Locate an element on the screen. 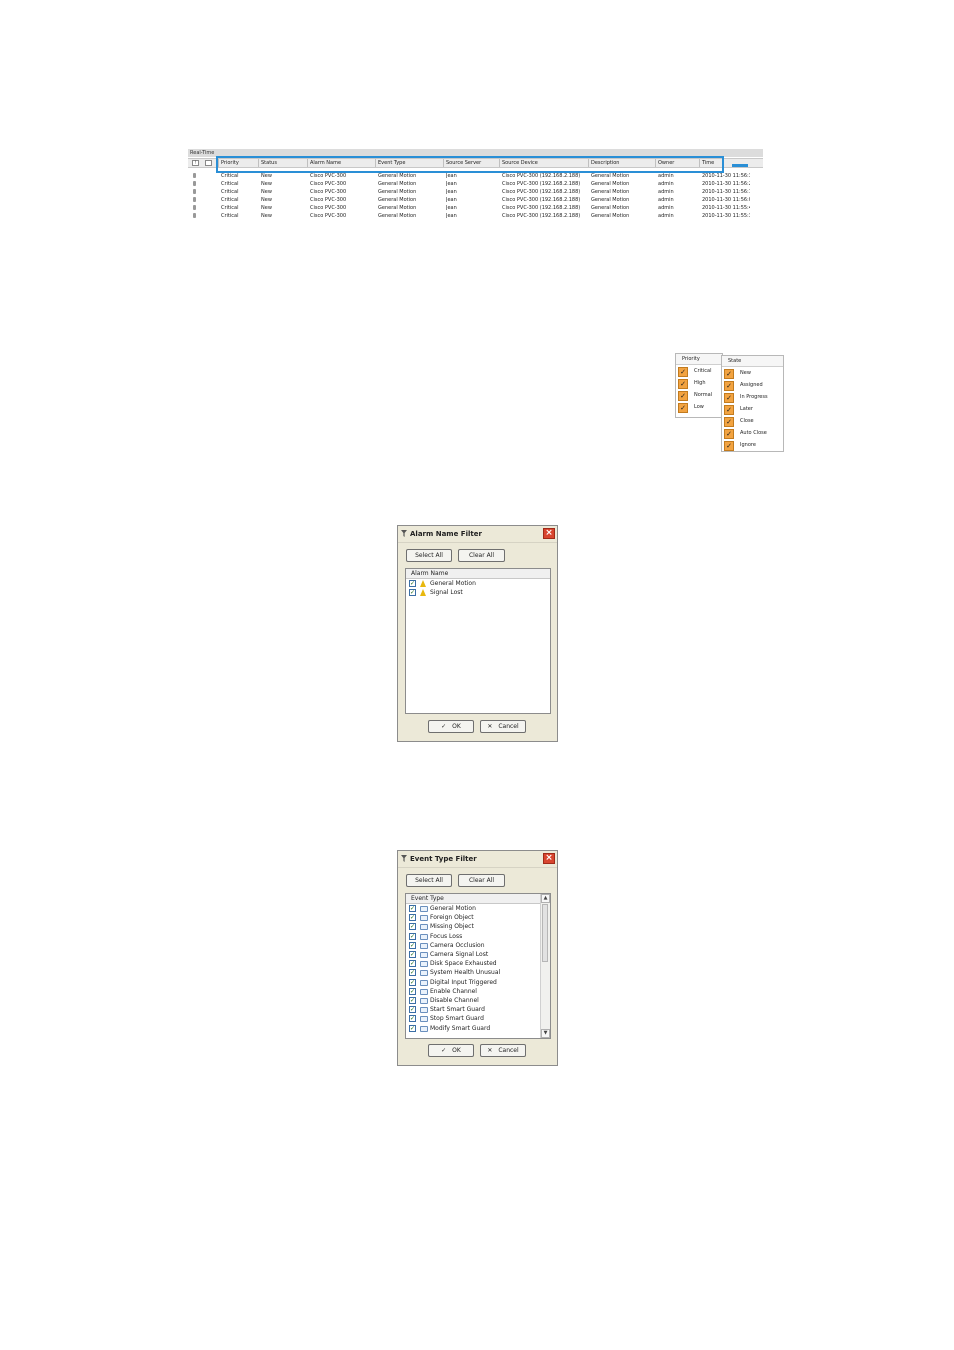 Image resolution: width=954 pixels, height=1350 pixels. state-option-label: Assigned is located at coordinates (751, 385).